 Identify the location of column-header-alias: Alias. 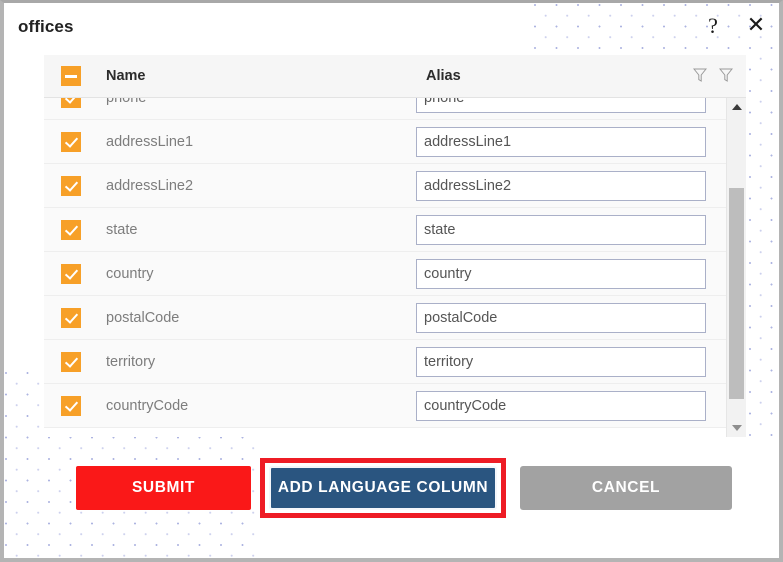
(581, 76).